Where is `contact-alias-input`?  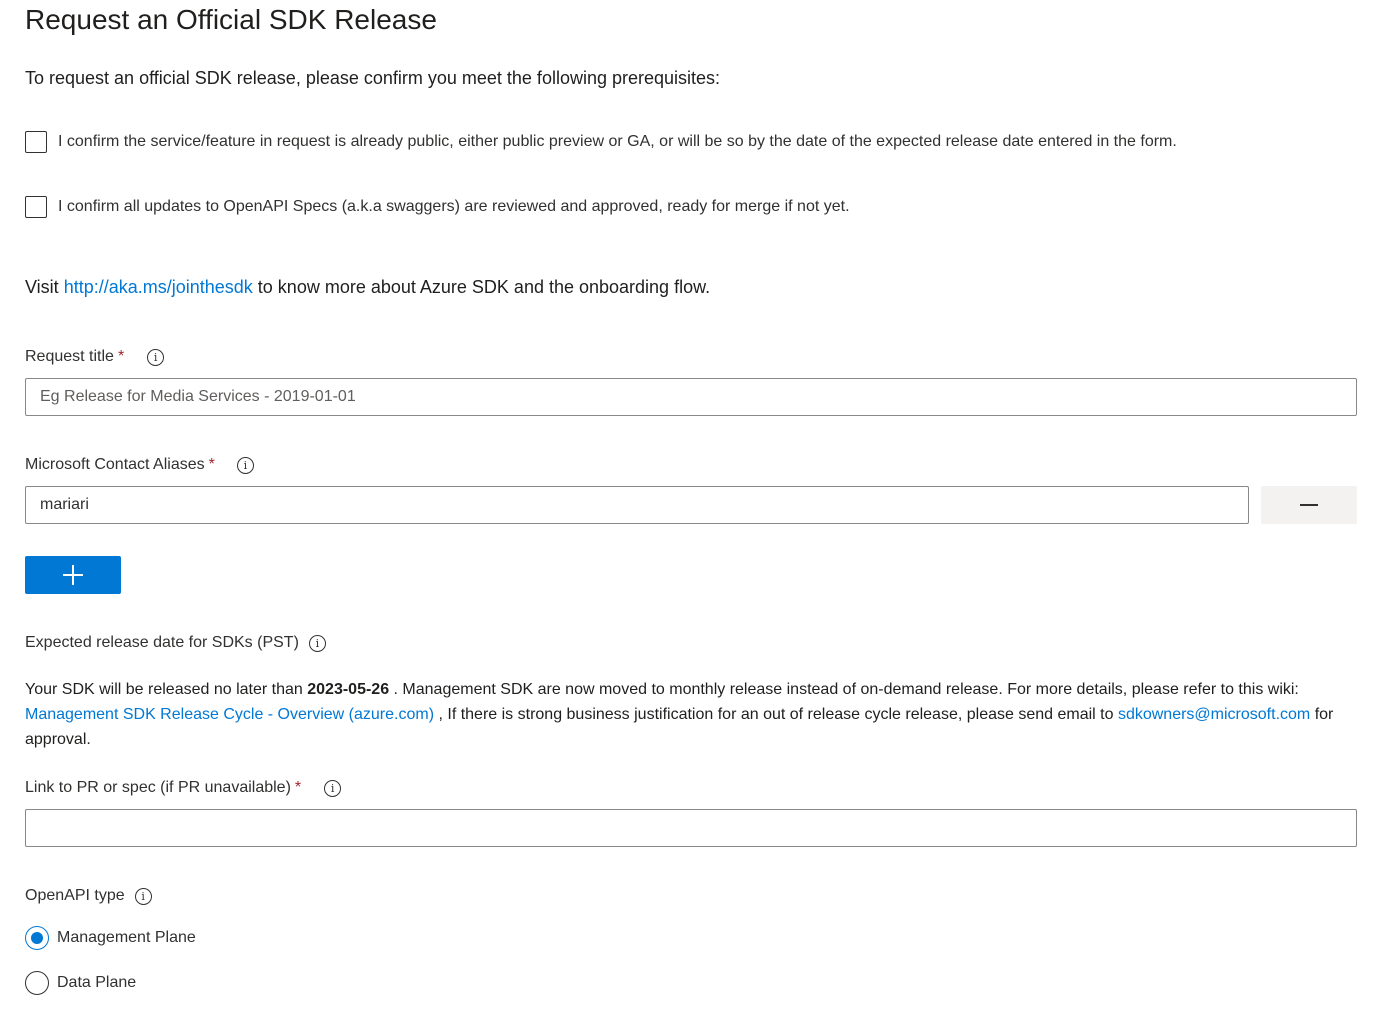
contact-alias-input is located at coordinates (637, 505).